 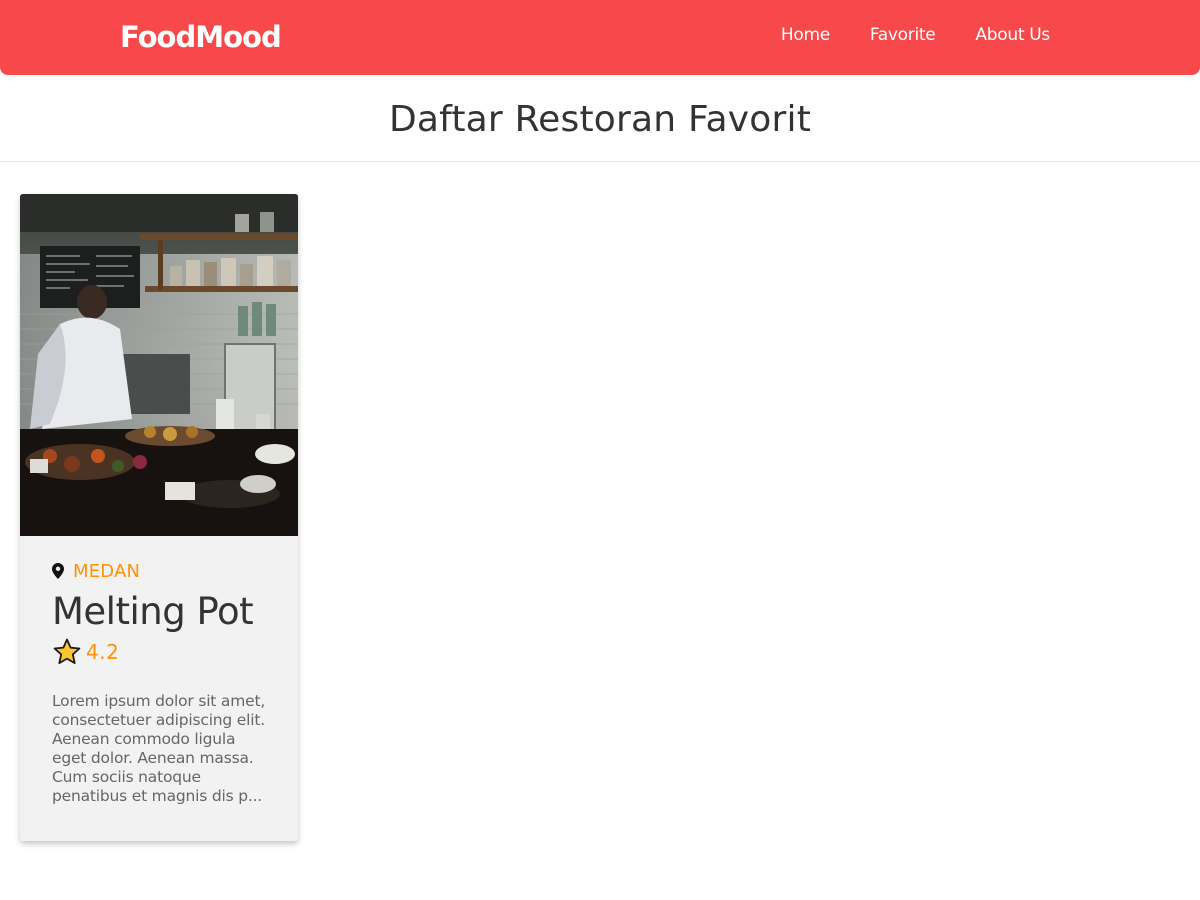 I want to click on restaurant-location: MEDAN, so click(x=162, y=571).